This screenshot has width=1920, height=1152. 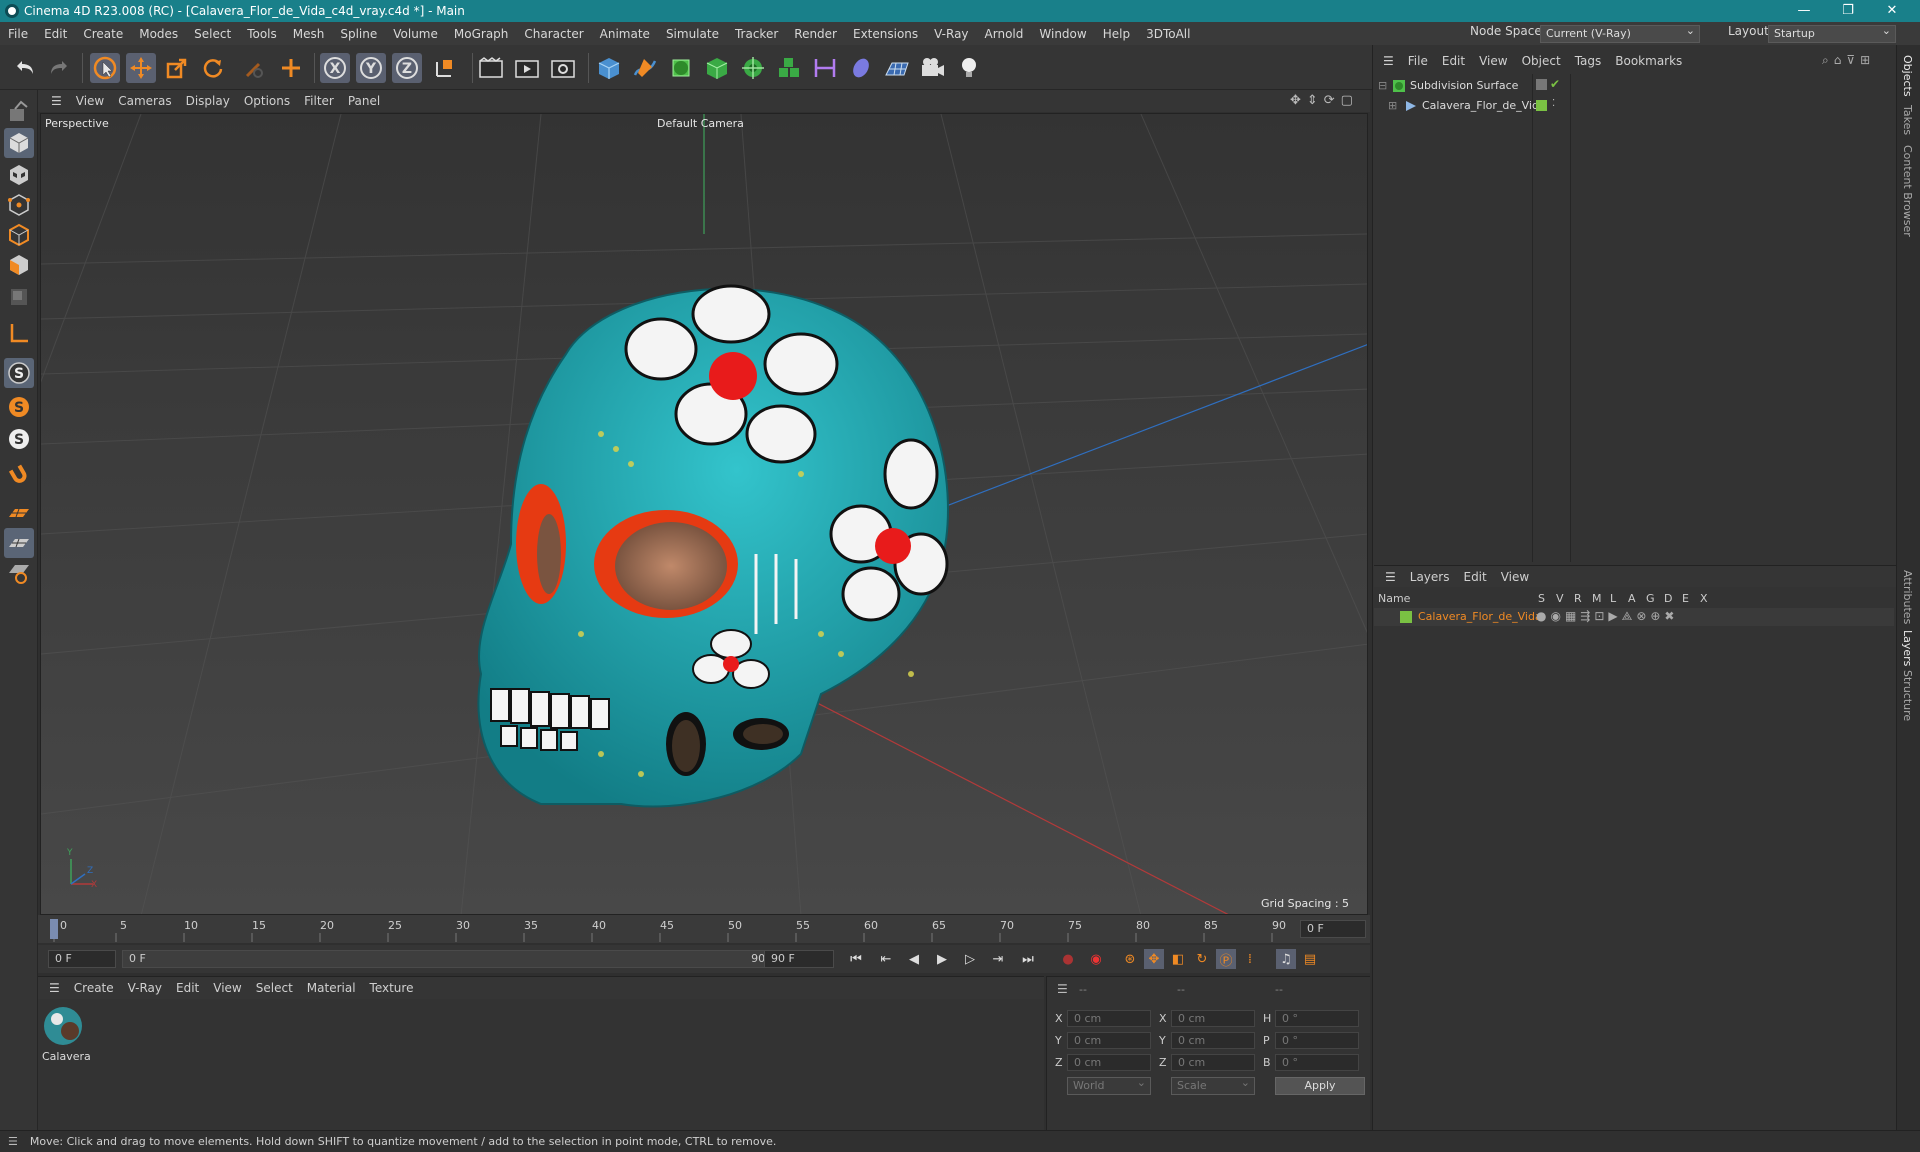 I want to click on workplane-icon, so click(x=19, y=333).